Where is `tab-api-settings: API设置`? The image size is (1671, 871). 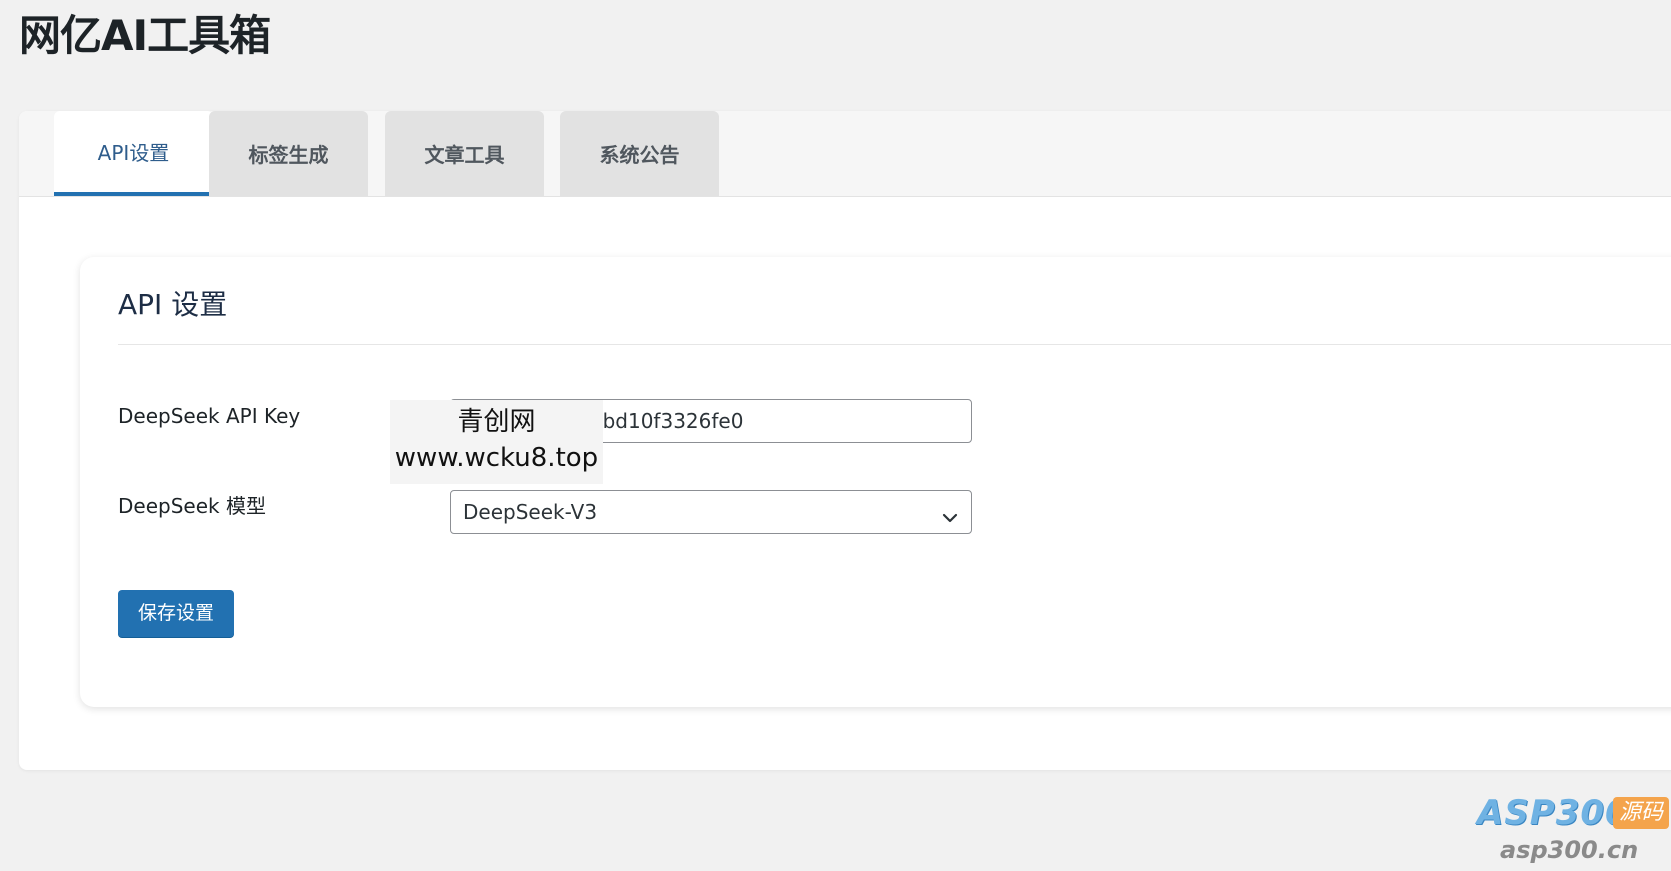 tab-api-settings: API设置 is located at coordinates (133, 153).